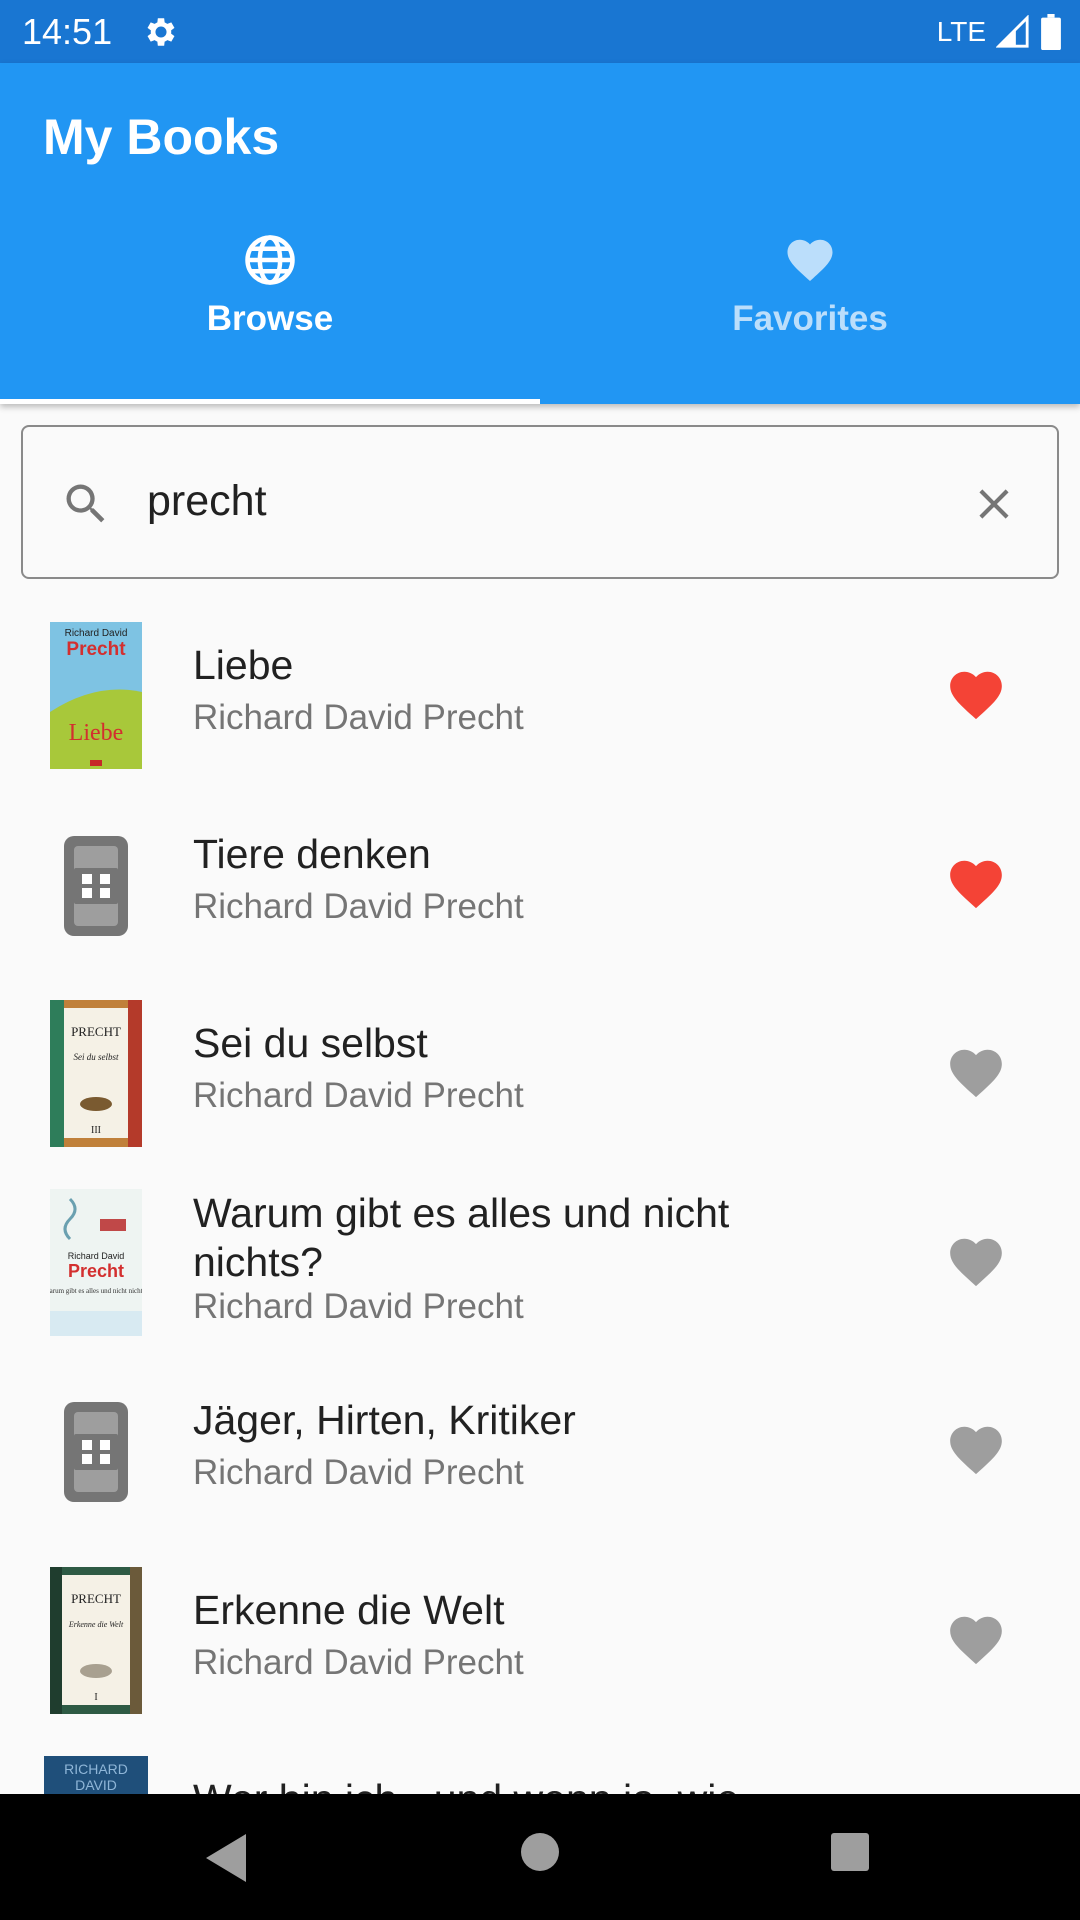  I want to click on book-title: Wer bin ich - und wenn ja, wie viele?, so click(513, 1785).